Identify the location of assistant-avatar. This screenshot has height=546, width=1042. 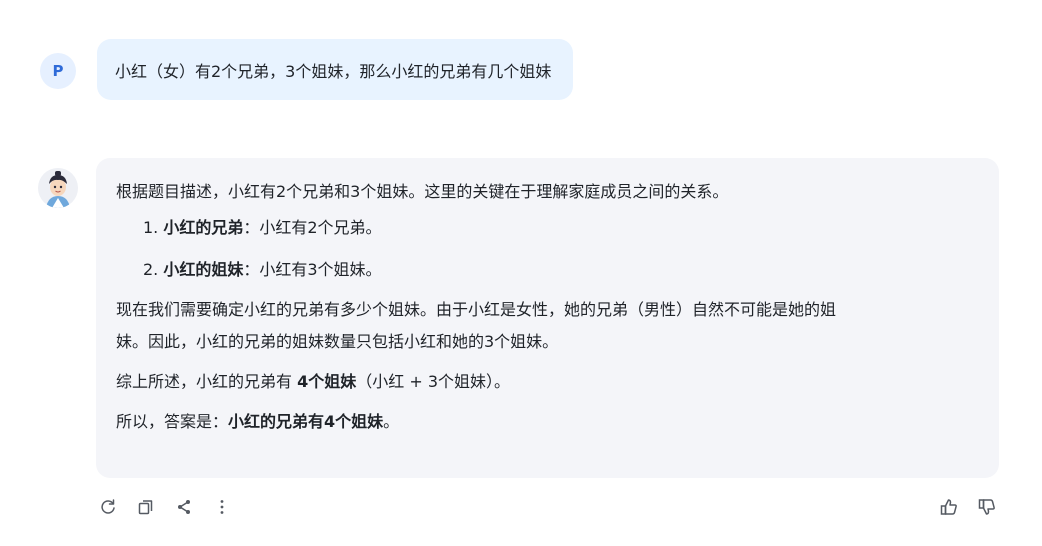
(58, 188).